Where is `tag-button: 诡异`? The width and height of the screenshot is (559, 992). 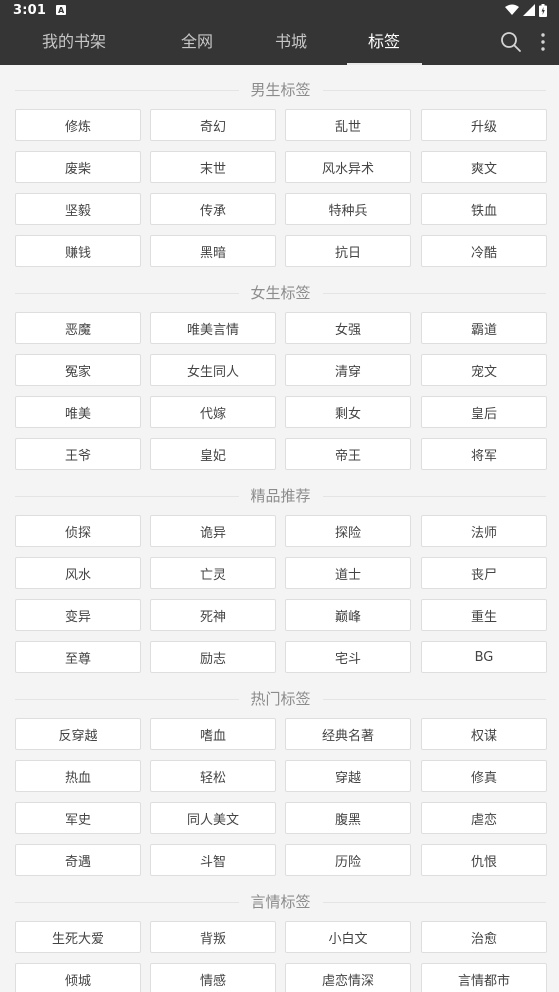
tag-button: 诡异 is located at coordinates (213, 531).